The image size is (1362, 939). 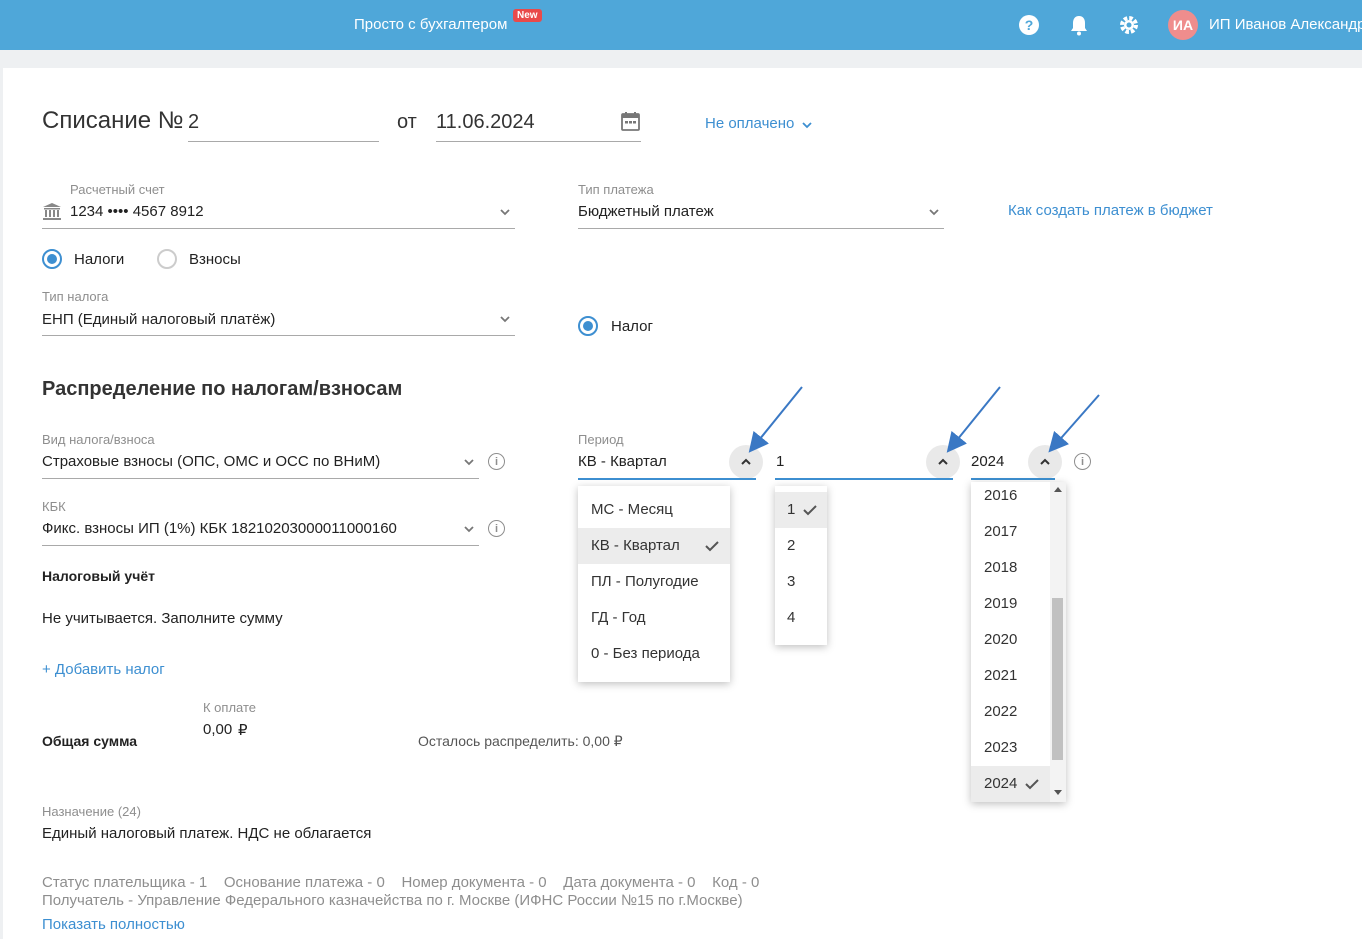 I want to click on taxes-radio, so click(x=52, y=259).